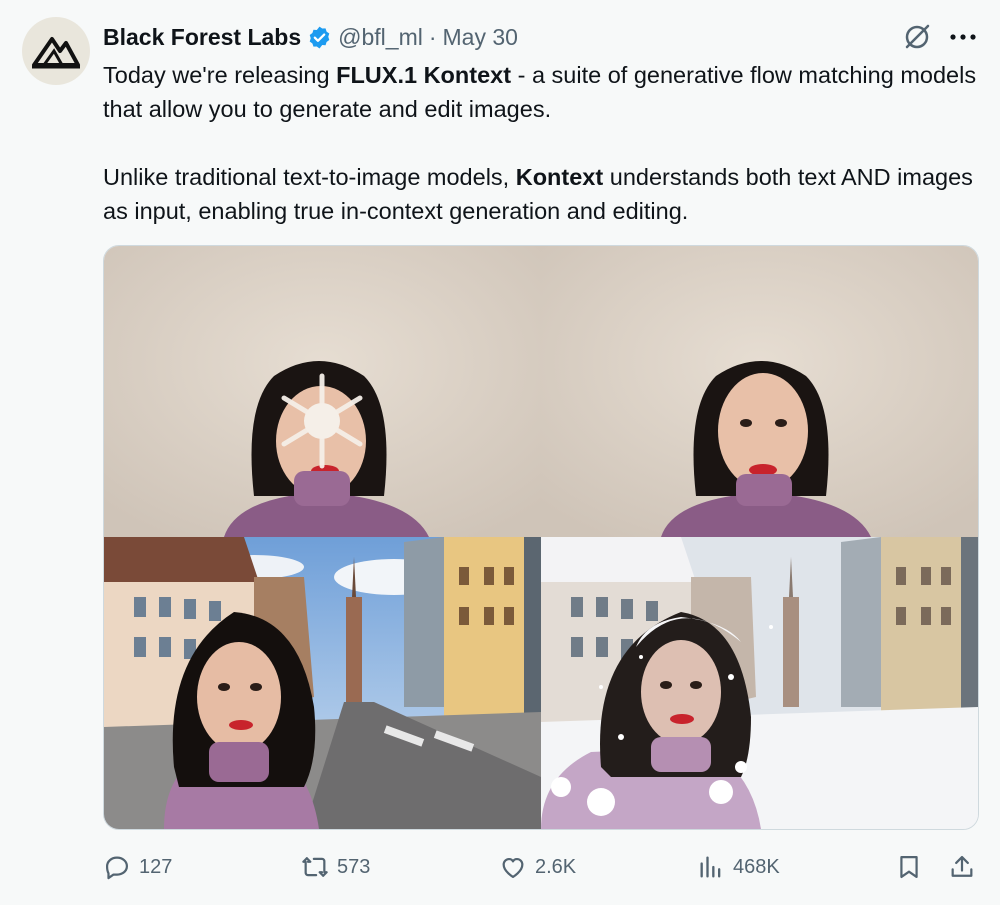 The width and height of the screenshot is (1000, 905). Describe the element at coordinates (756, 866) in the screenshot. I see `views-count: 468K` at that location.